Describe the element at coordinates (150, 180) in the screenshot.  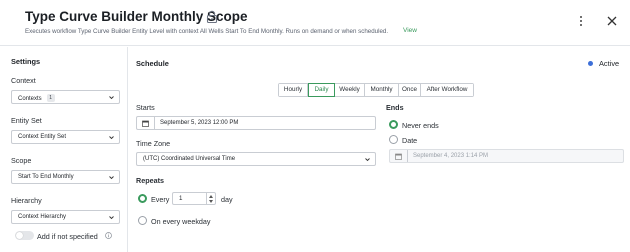
I see `repeats-label: Repeats` at that location.